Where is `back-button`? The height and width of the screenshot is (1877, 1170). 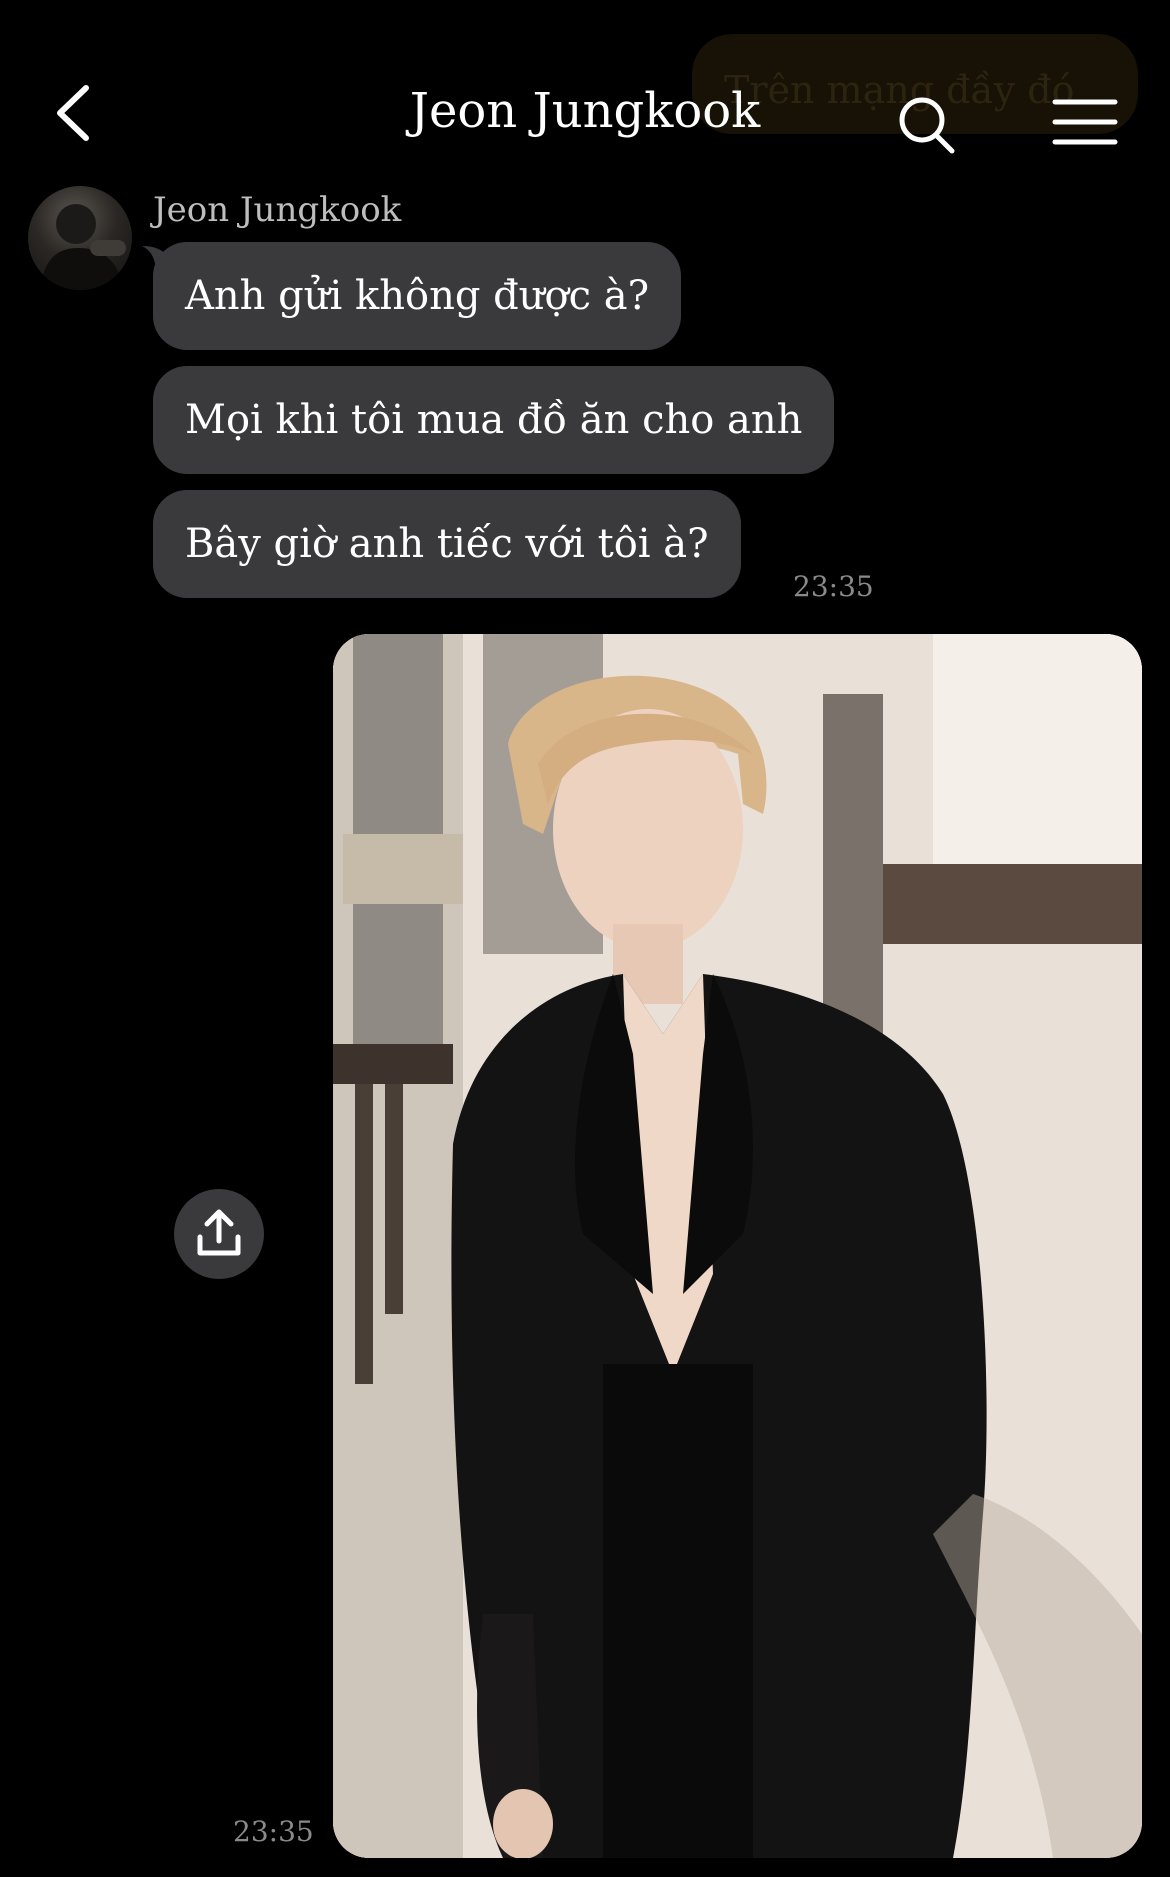
back-button is located at coordinates (80, 113).